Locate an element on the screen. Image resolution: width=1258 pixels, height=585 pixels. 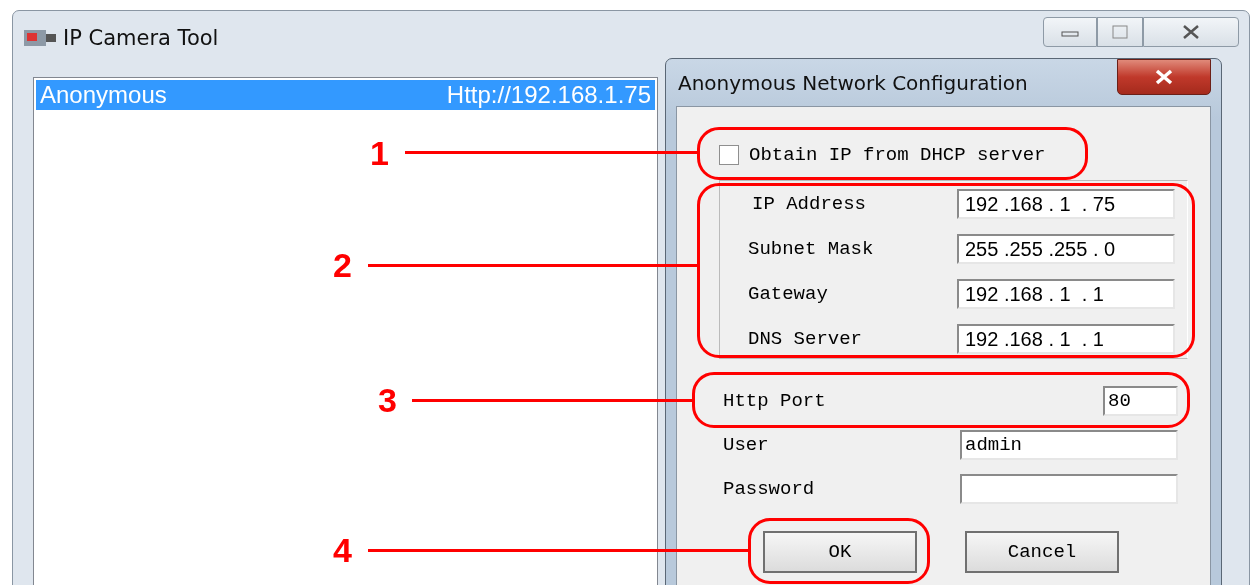
user-field: admin is located at coordinates (1069, 445).